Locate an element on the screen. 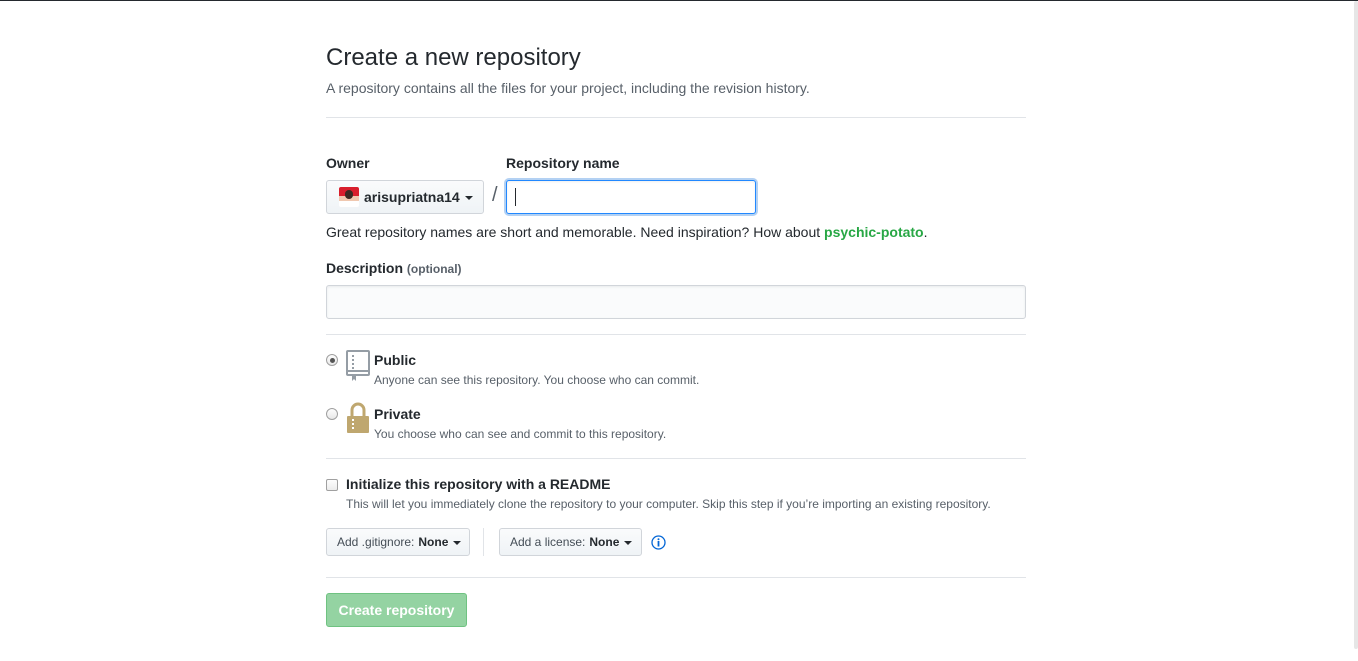 The width and height of the screenshot is (1358, 661). page-scrollbar is located at coordinates (1356, 325).